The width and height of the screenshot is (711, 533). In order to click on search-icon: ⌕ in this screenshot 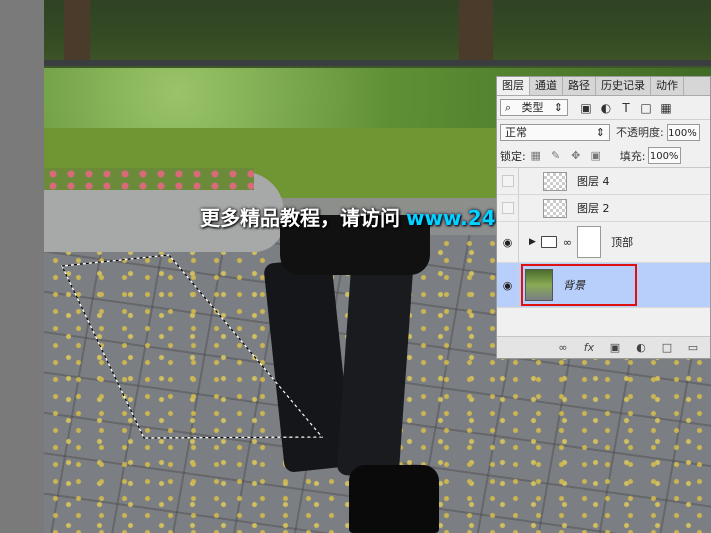, I will do `click(508, 107)`.